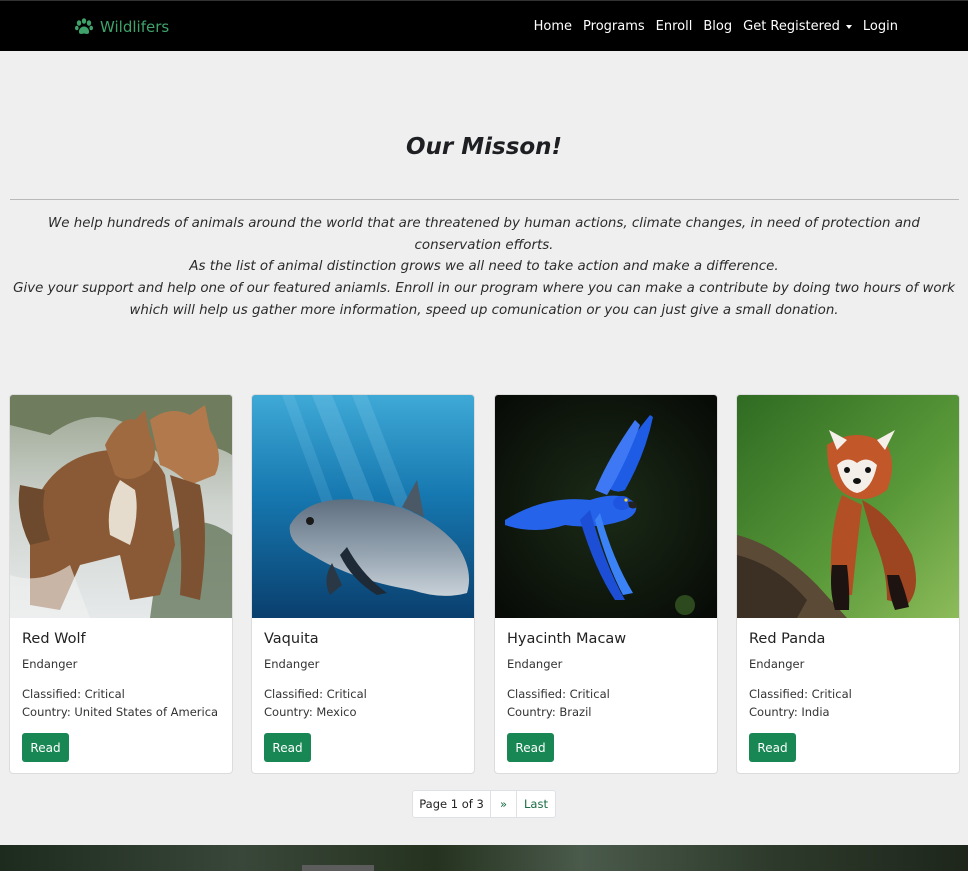 Image resolution: width=968 pixels, height=871 pixels. What do you see at coordinates (291, 639) in the screenshot?
I see `card-title: Vaquita` at bounding box center [291, 639].